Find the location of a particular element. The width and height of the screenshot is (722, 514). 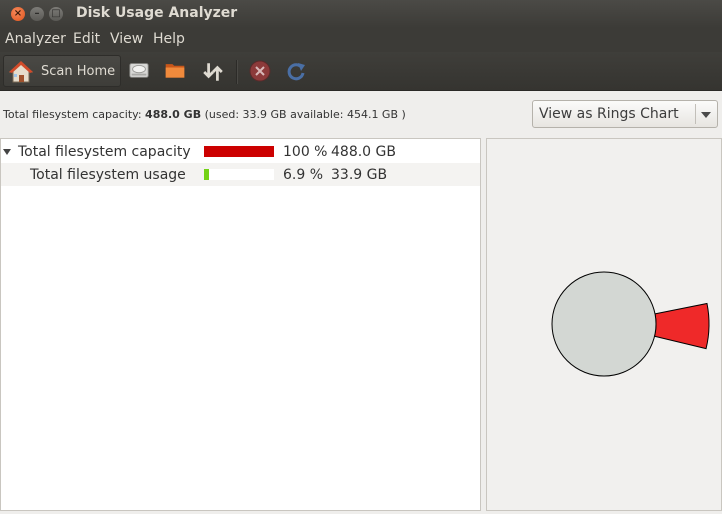

minimize-window-button: – is located at coordinates (37, 14).